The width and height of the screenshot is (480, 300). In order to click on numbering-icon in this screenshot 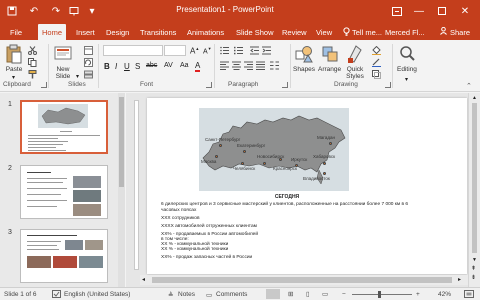, I will do `click(238, 50)`.